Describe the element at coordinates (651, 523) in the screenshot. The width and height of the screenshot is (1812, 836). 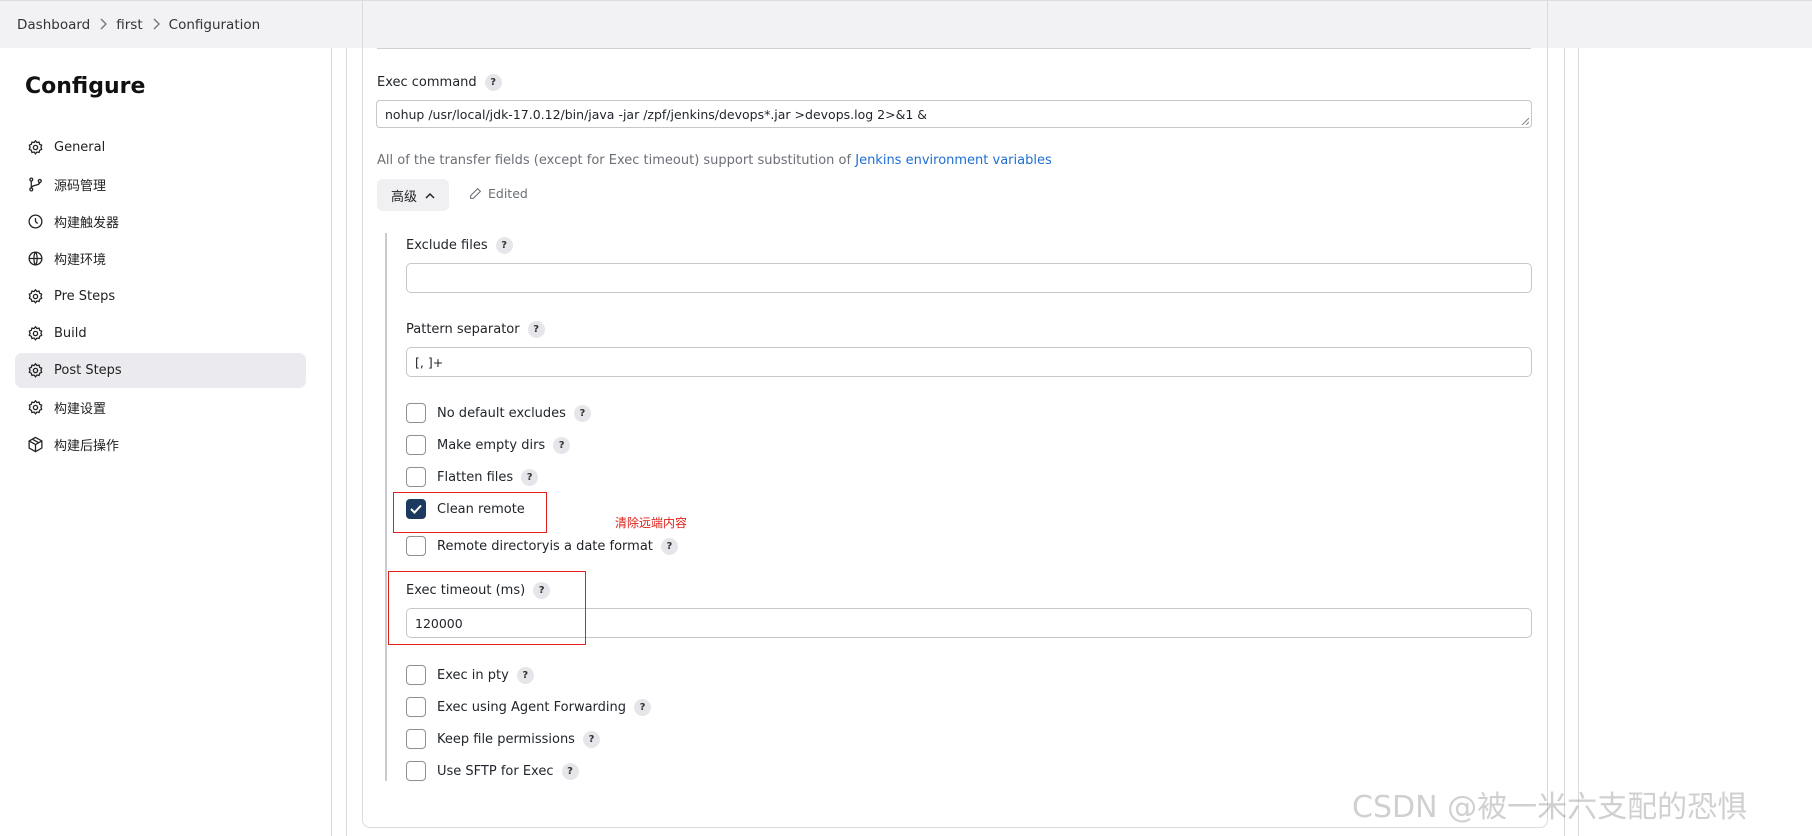
I see `annotation-note: 清除远端内容` at that location.